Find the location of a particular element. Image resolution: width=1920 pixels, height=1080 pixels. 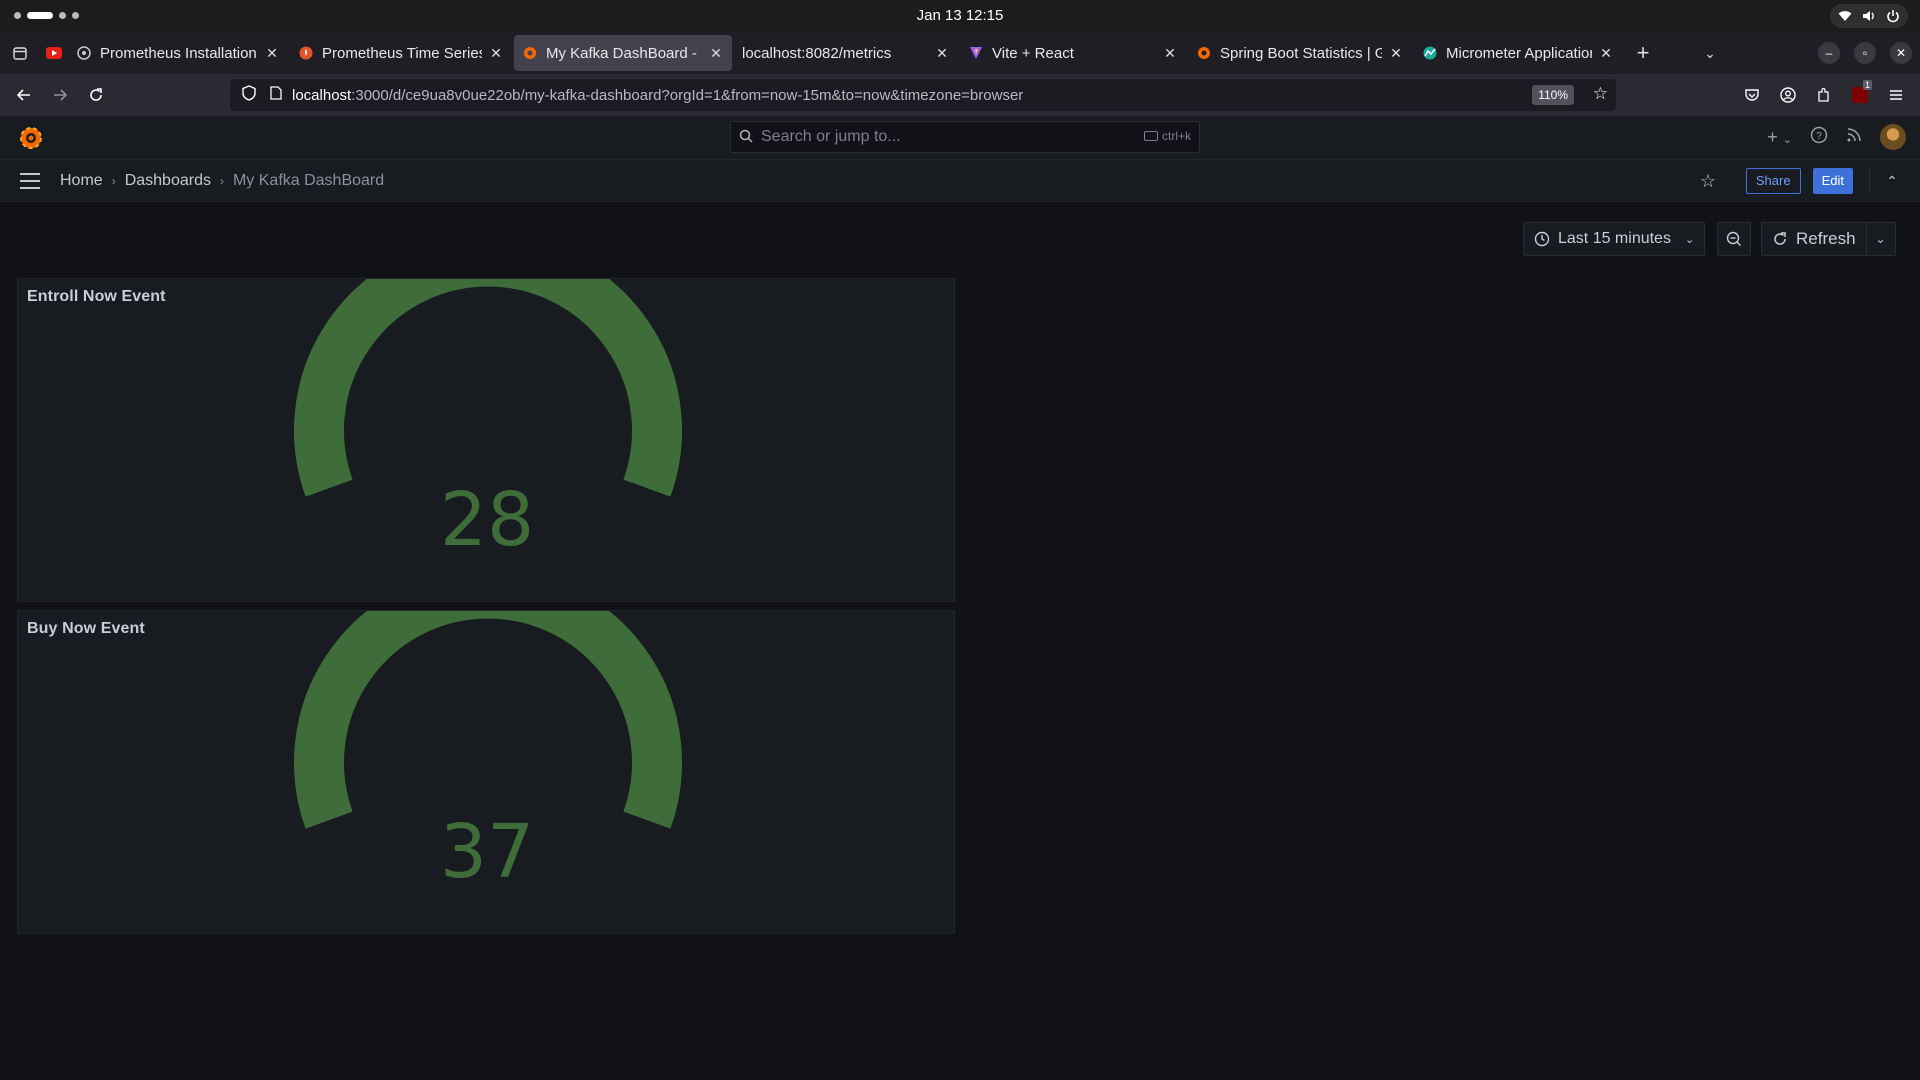

youtube-icon is located at coordinates (54, 53).